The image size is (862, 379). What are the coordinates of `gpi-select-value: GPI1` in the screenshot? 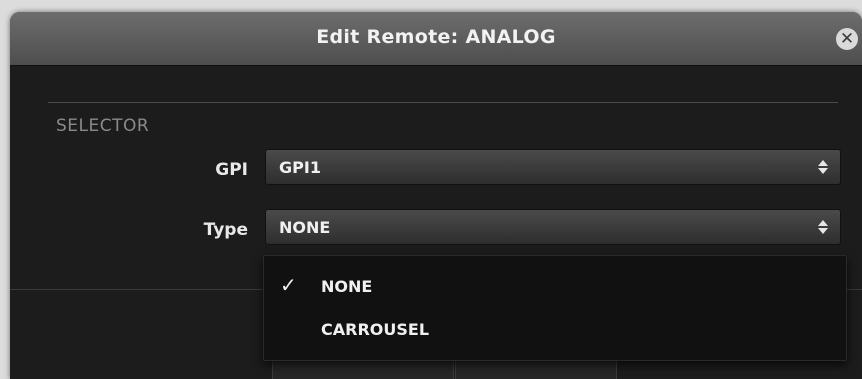 It's located at (300, 167).